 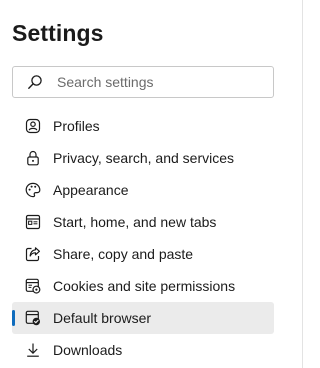 I want to click on page-title: Settings, so click(x=58, y=33).